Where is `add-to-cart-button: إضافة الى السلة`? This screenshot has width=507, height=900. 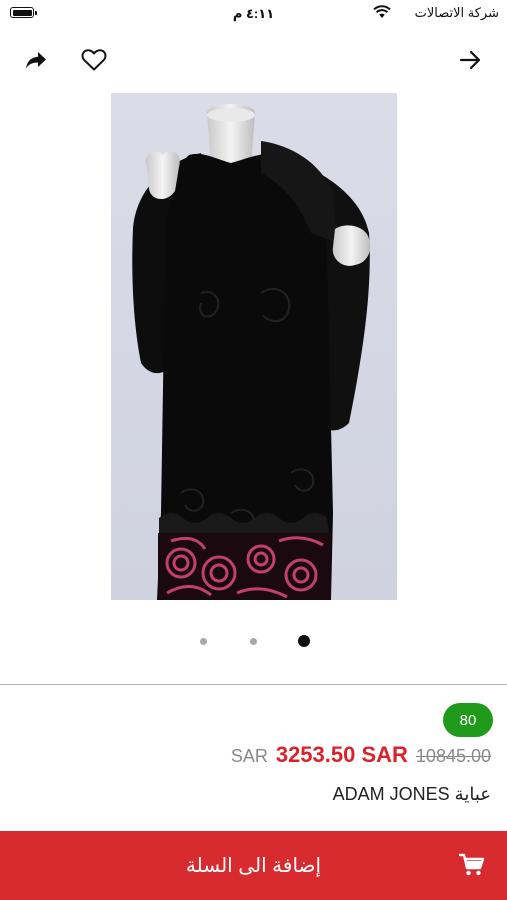 add-to-cart-button: إضافة الى السلة is located at coordinates (253, 865).